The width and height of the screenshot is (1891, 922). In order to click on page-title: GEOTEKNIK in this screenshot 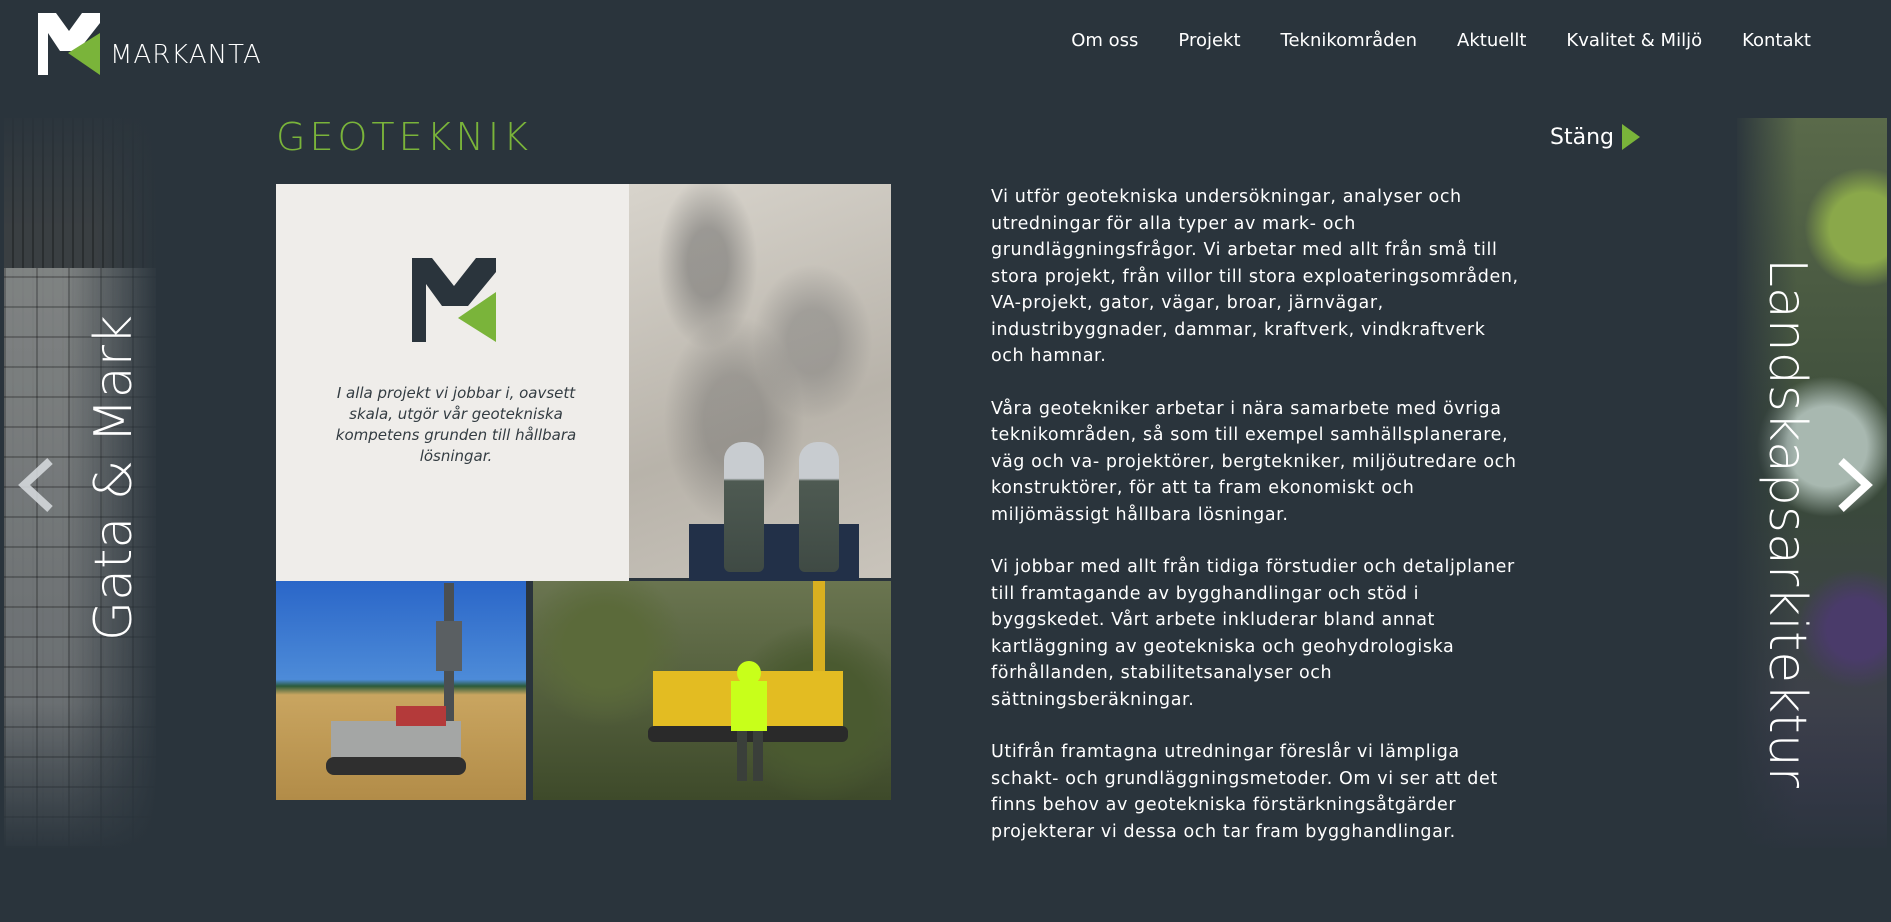, I will do `click(404, 137)`.